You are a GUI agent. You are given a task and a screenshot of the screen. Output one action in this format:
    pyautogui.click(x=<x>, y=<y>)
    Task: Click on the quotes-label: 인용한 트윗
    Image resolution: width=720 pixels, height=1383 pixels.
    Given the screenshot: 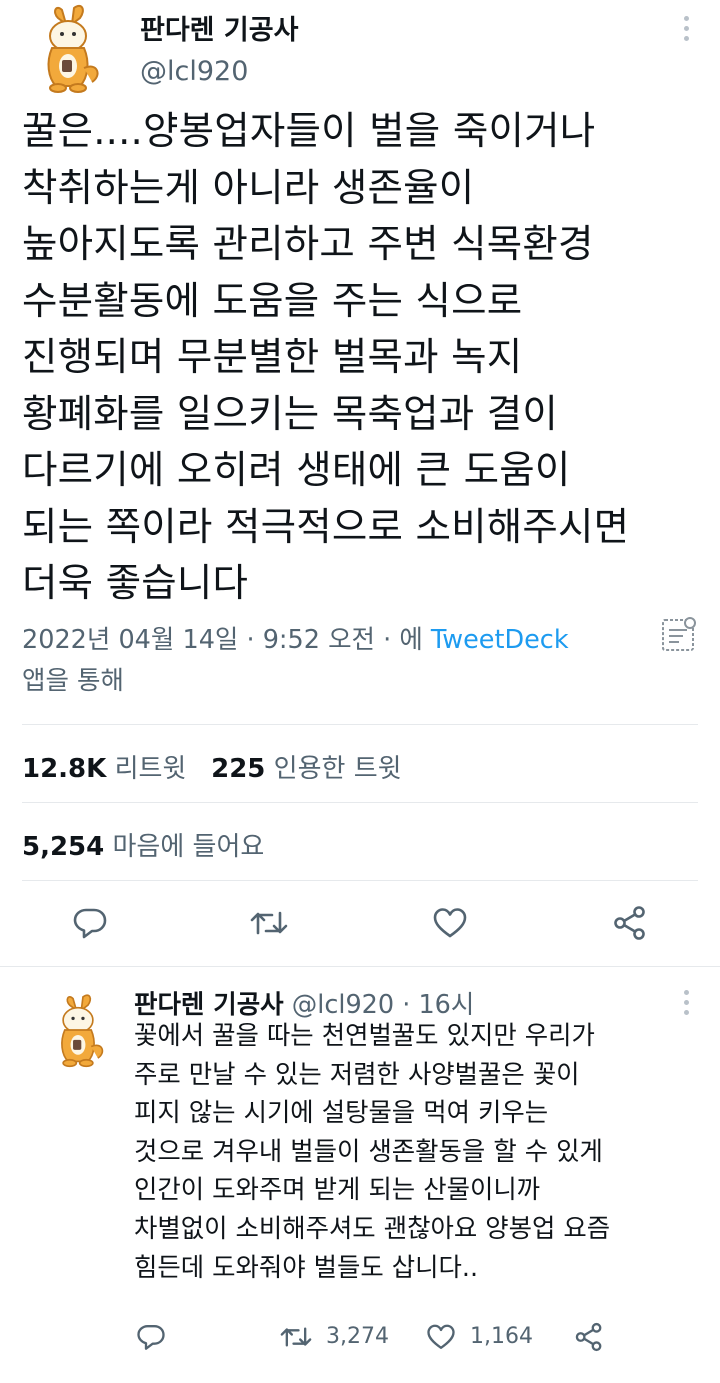 What is the action you would take?
    pyautogui.click(x=337, y=769)
    